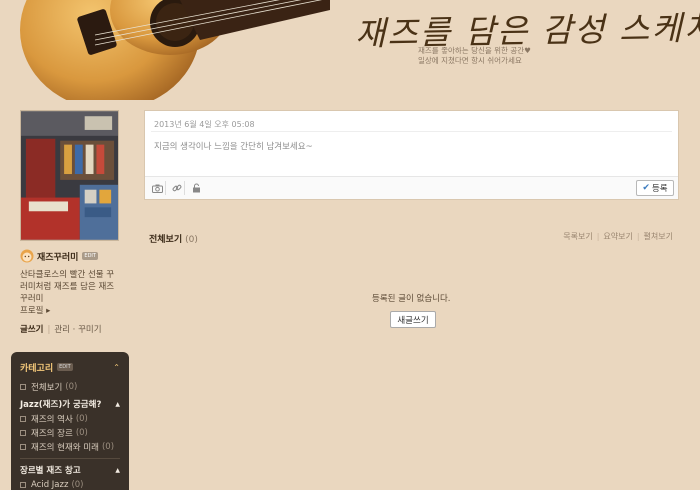 The image size is (700, 490). What do you see at coordinates (411, 187) in the screenshot?
I see `quick-post-toolbar: ✔ 등록` at bounding box center [411, 187].